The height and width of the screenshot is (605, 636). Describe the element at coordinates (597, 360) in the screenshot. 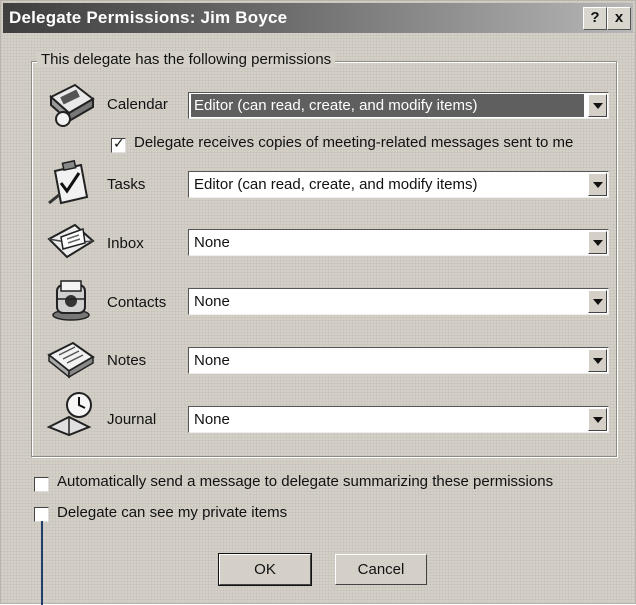

I see `notes-dropdown-arrow-icon` at that location.